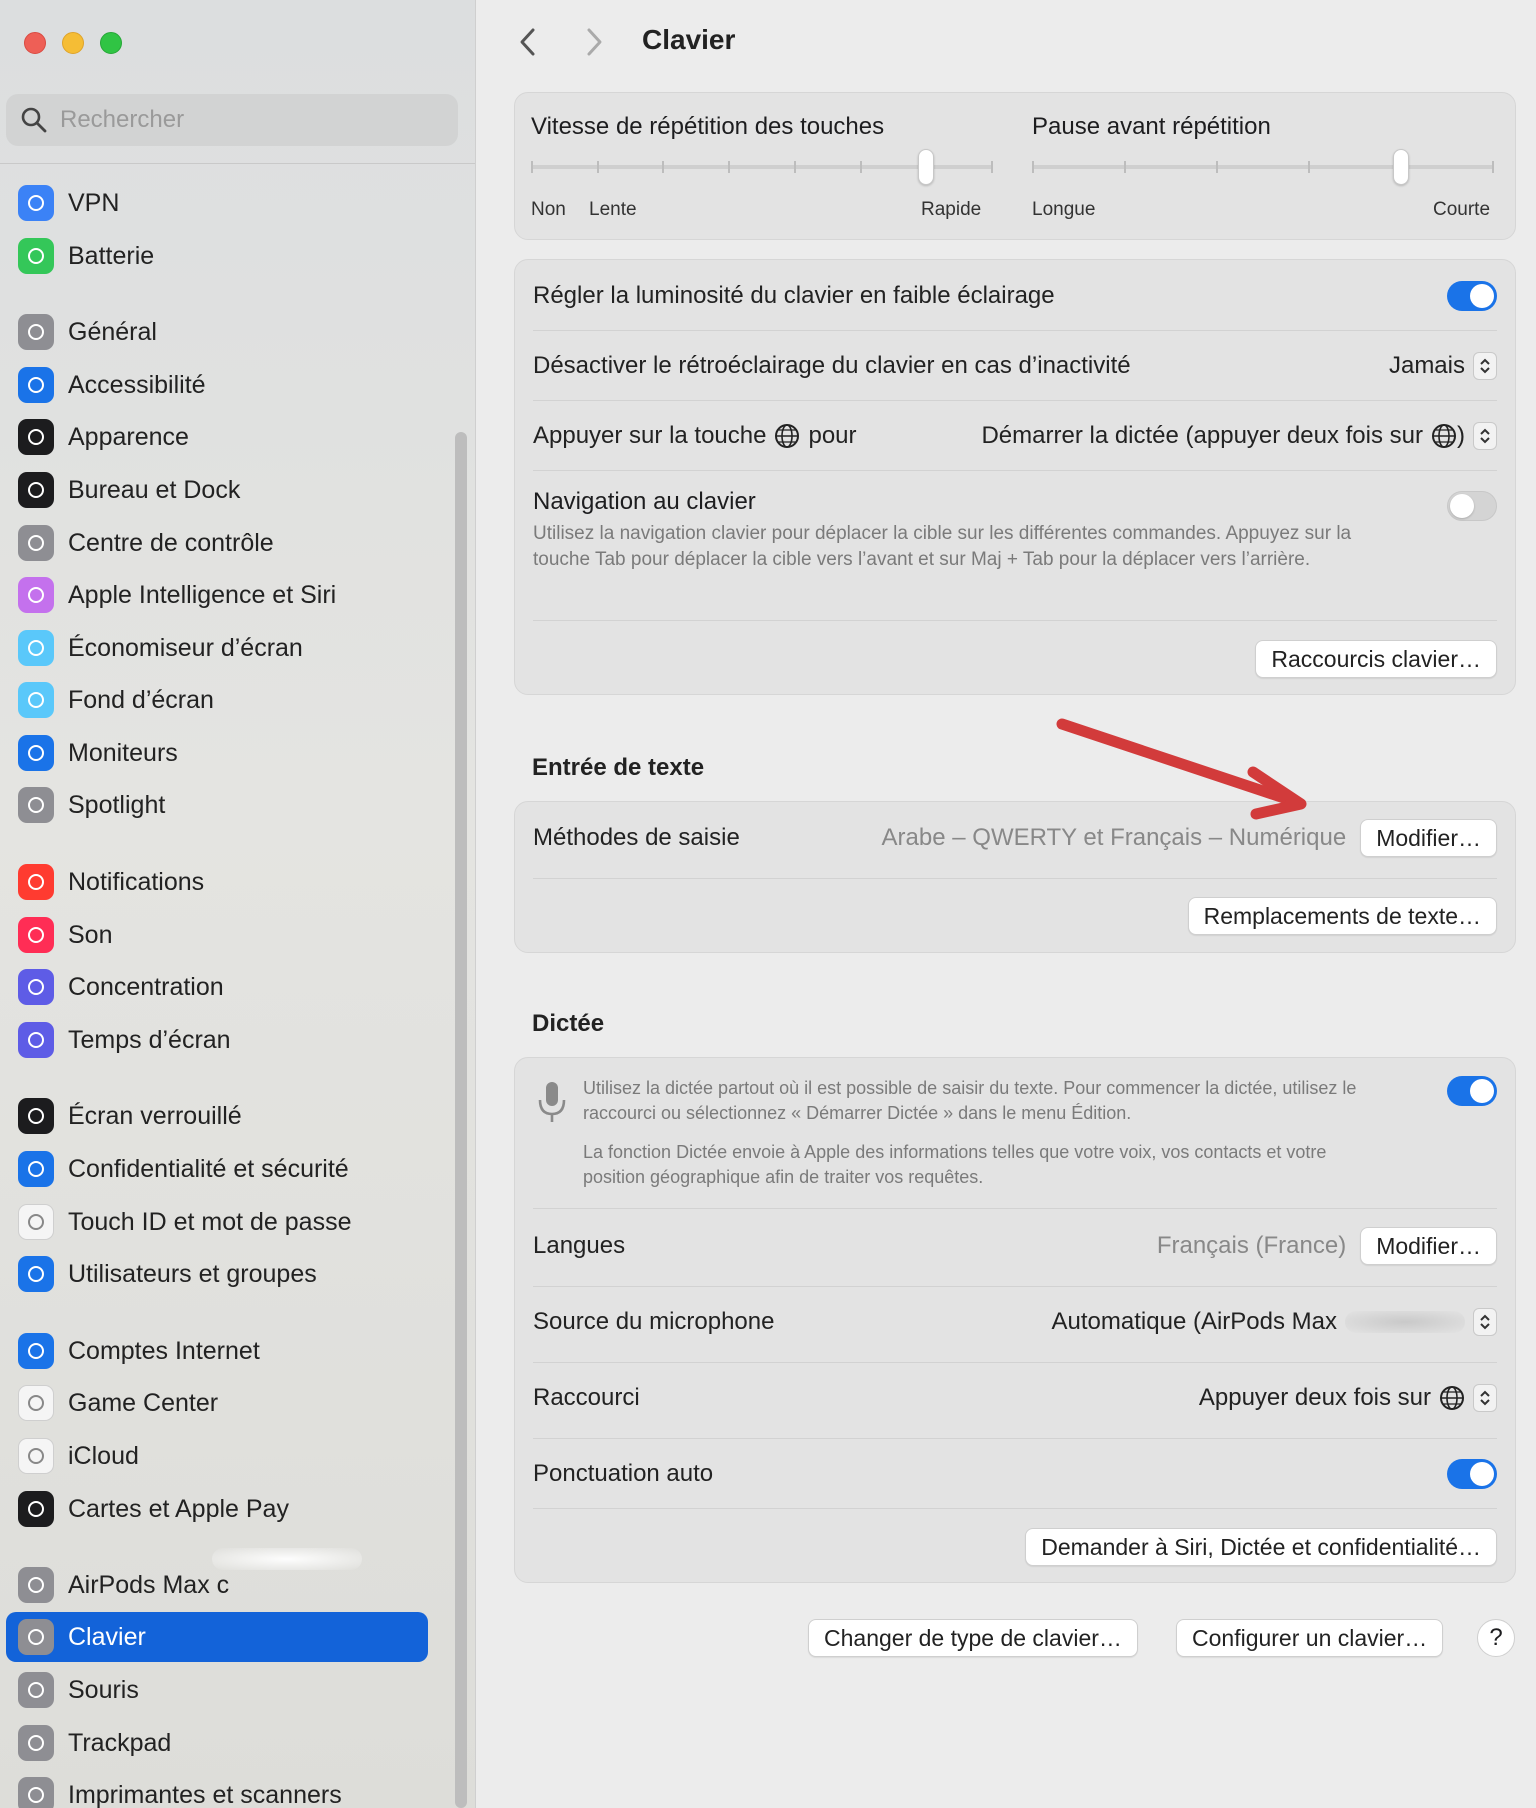  I want to click on back-button, so click(528, 42).